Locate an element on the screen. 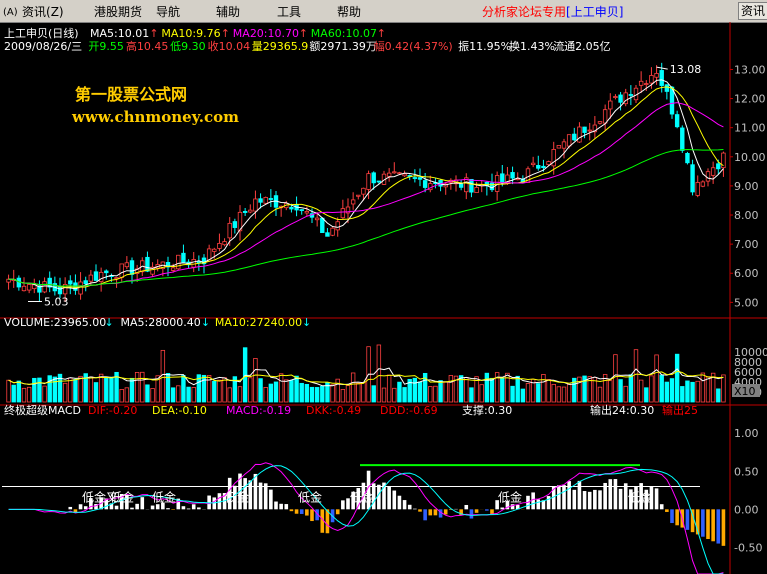 Image resolution: width=767 pixels, height=574 pixels. macd-label: DEA:-0.10 is located at coordinates (179, 410).